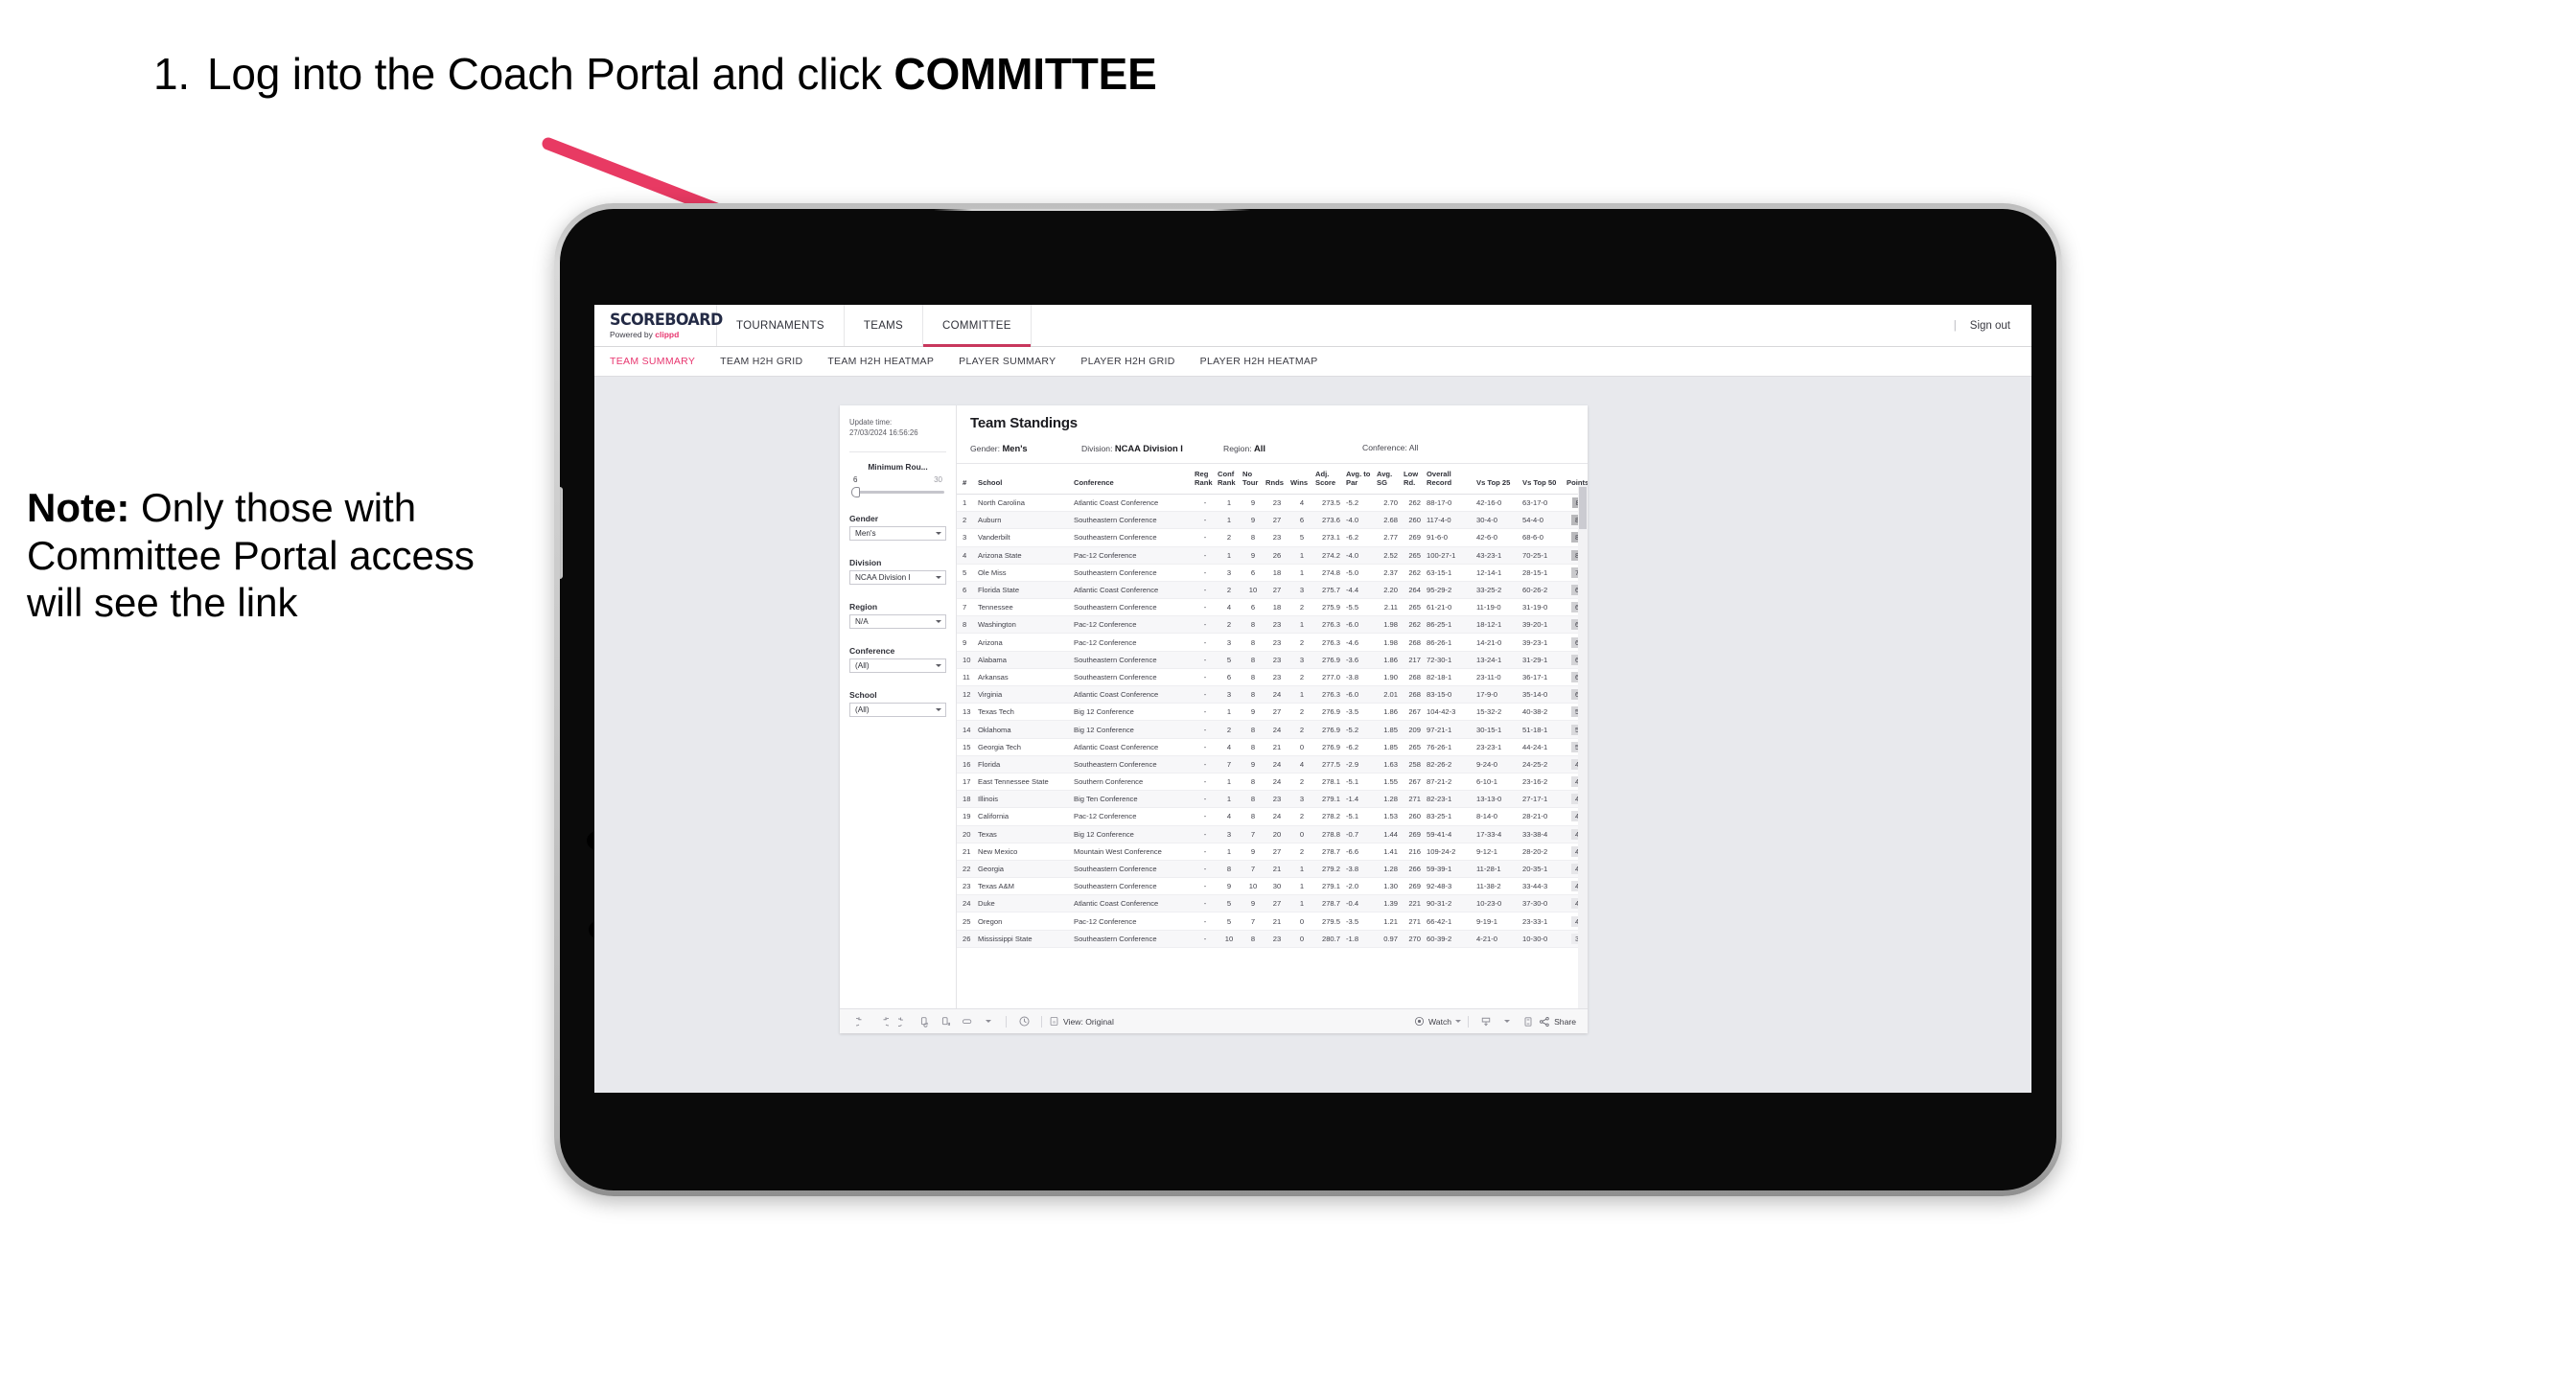  What do you see at coordinates (898, 622) in the screenshot?
I see `filter-region-select: N/A` at bounding box center [898, 622].